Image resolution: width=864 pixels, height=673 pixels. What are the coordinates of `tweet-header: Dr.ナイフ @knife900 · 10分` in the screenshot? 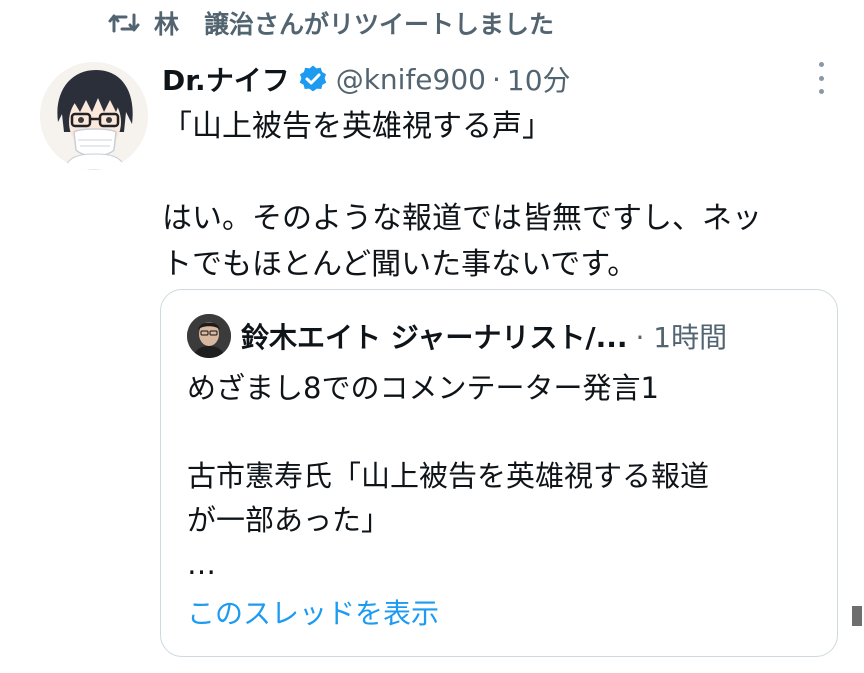 It's located at (366, 79).